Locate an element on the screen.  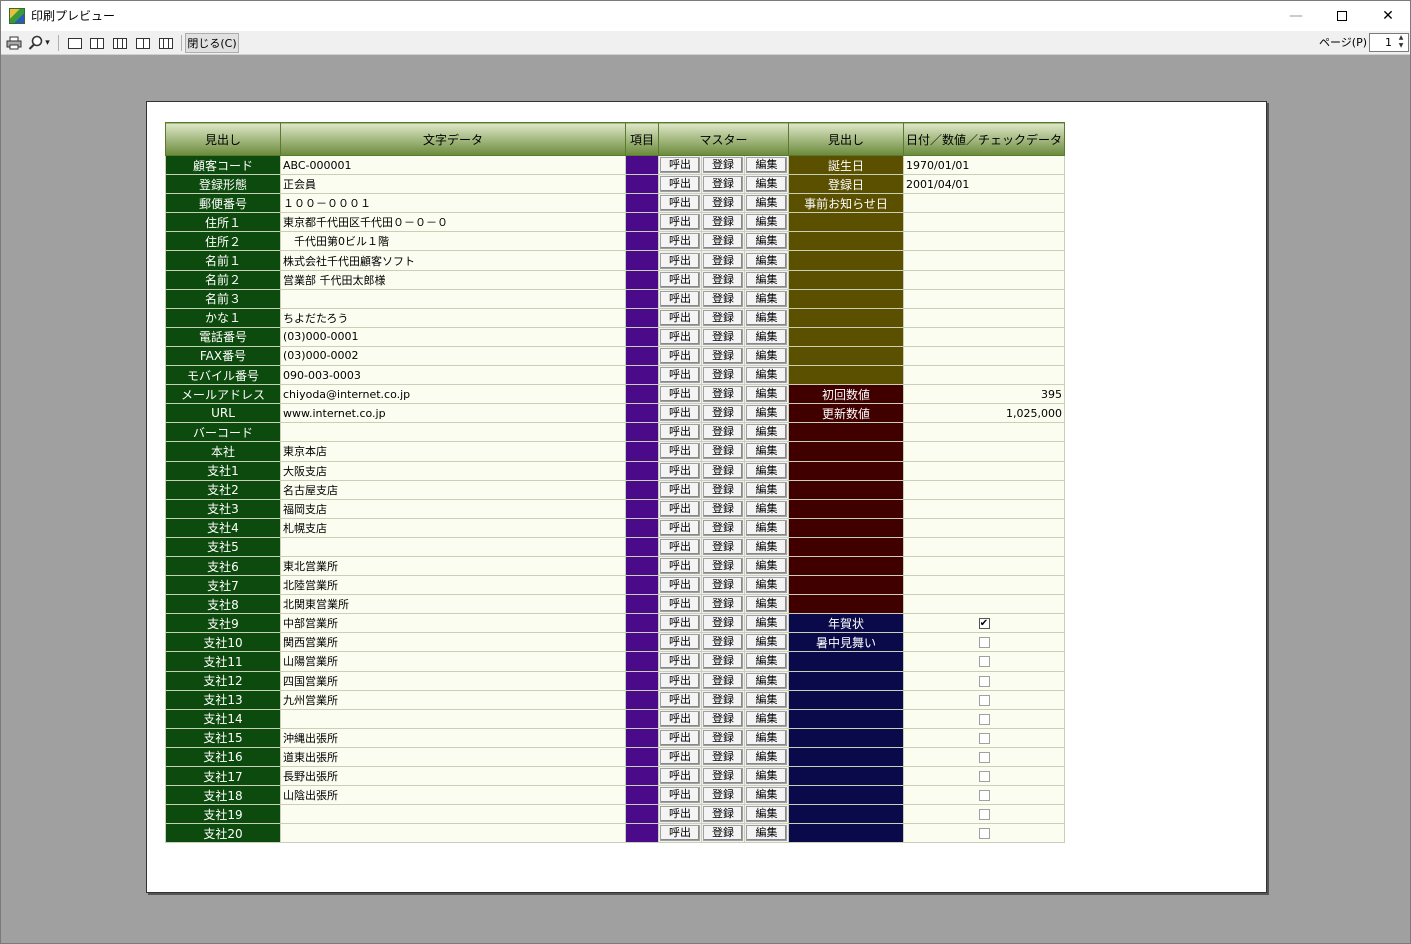
text-data-cell: 090-003-0003 is located at coordinates (453, 375).